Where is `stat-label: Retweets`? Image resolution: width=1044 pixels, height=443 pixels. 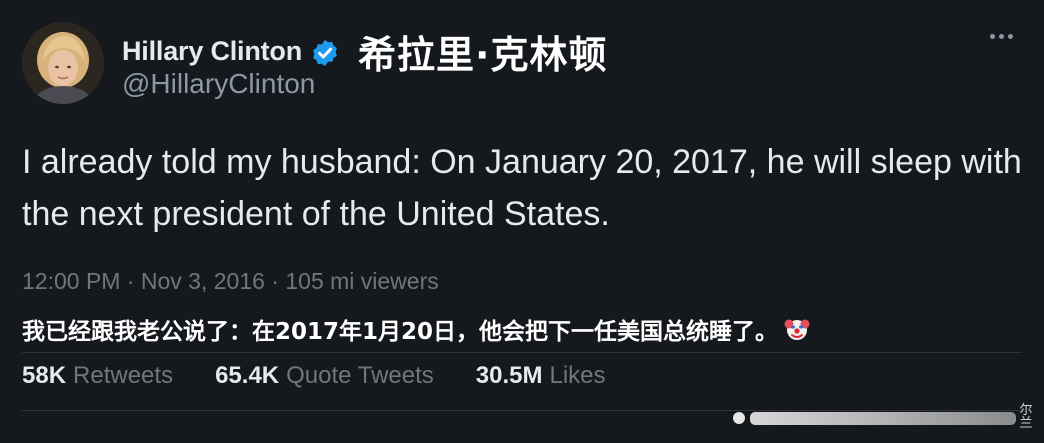 stat-label: Retweets is located at coordinates (123, 375).